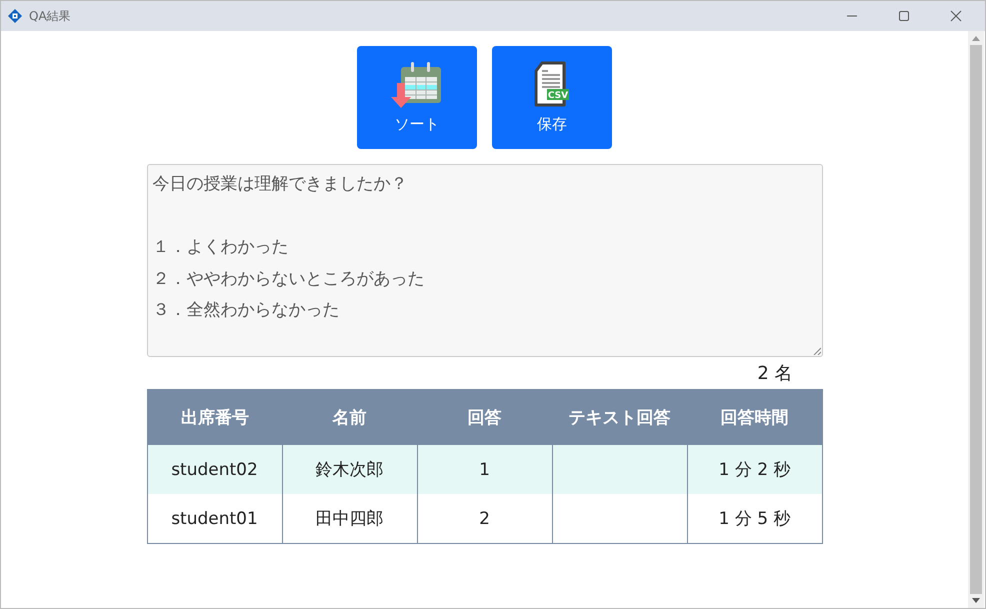  I want to click on table-cell: 1 分 5 秒, so click(754, 519).